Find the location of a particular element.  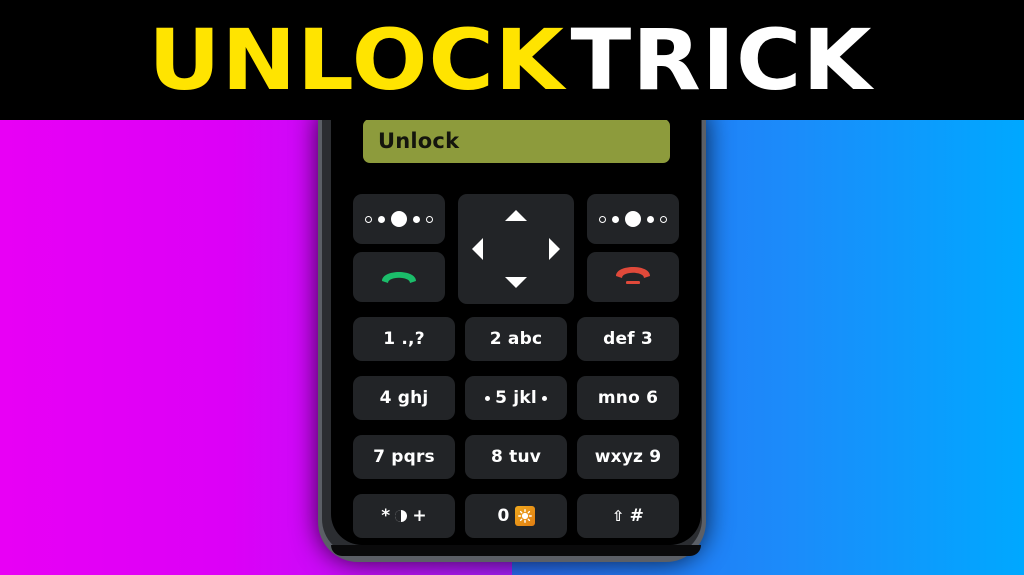

end-call-button is located at coordinates (633, 277).